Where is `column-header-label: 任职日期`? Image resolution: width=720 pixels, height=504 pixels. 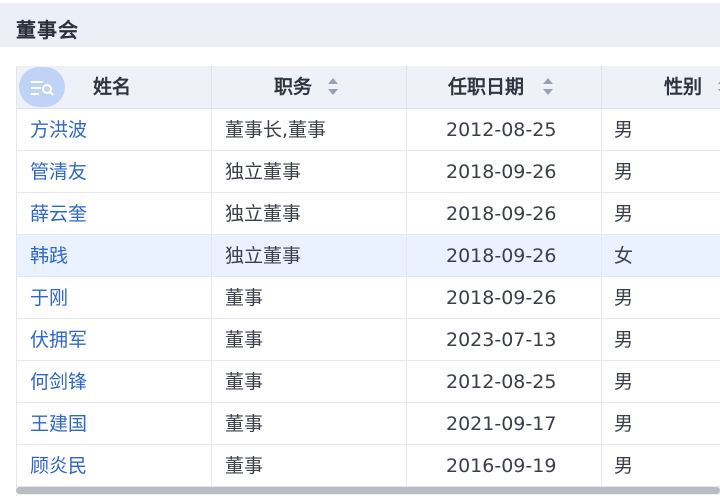
column-header-label: 任职日期 is located at coordinates (486, 87).